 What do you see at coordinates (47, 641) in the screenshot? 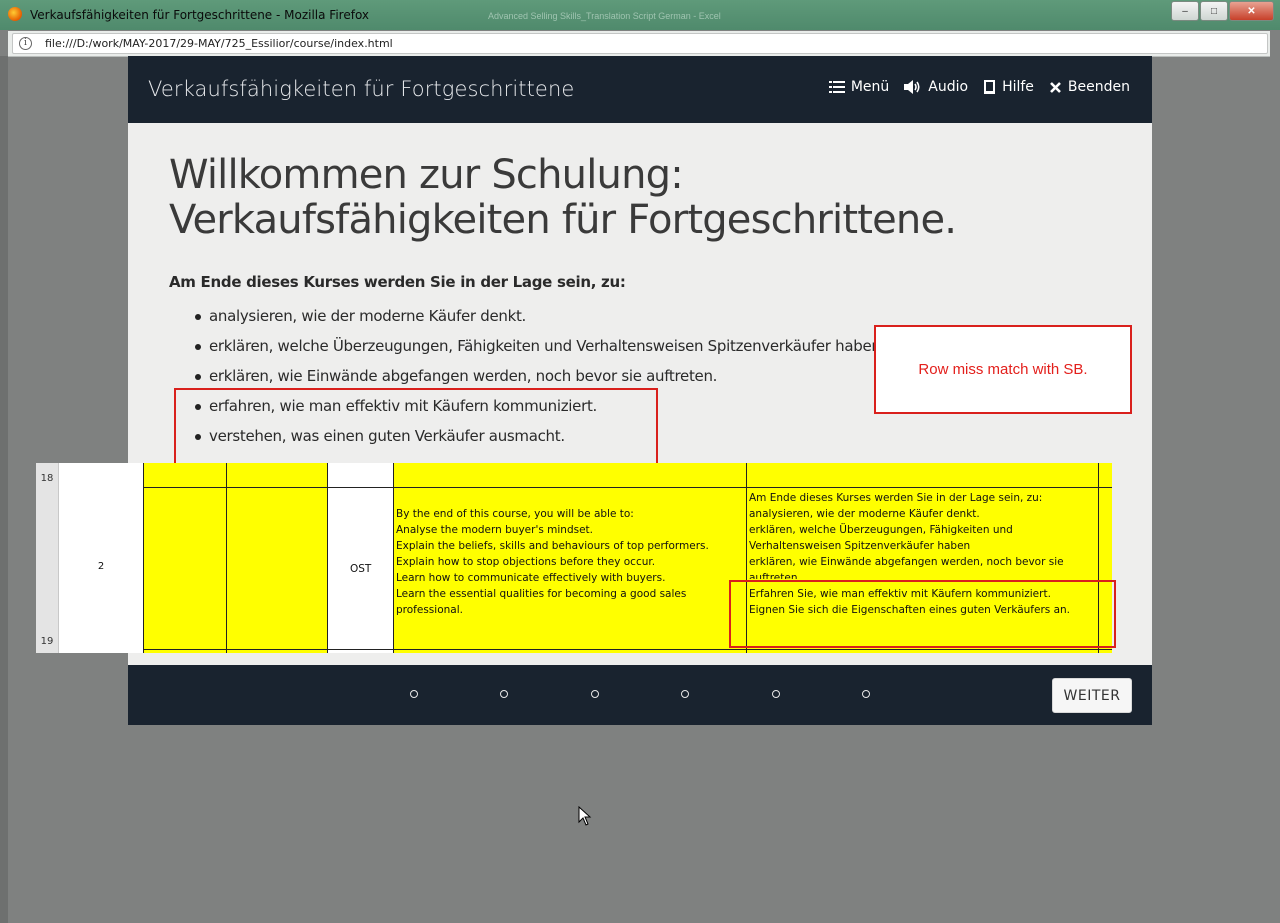
I see `row-number: 19` at bounding box center [47, 641].